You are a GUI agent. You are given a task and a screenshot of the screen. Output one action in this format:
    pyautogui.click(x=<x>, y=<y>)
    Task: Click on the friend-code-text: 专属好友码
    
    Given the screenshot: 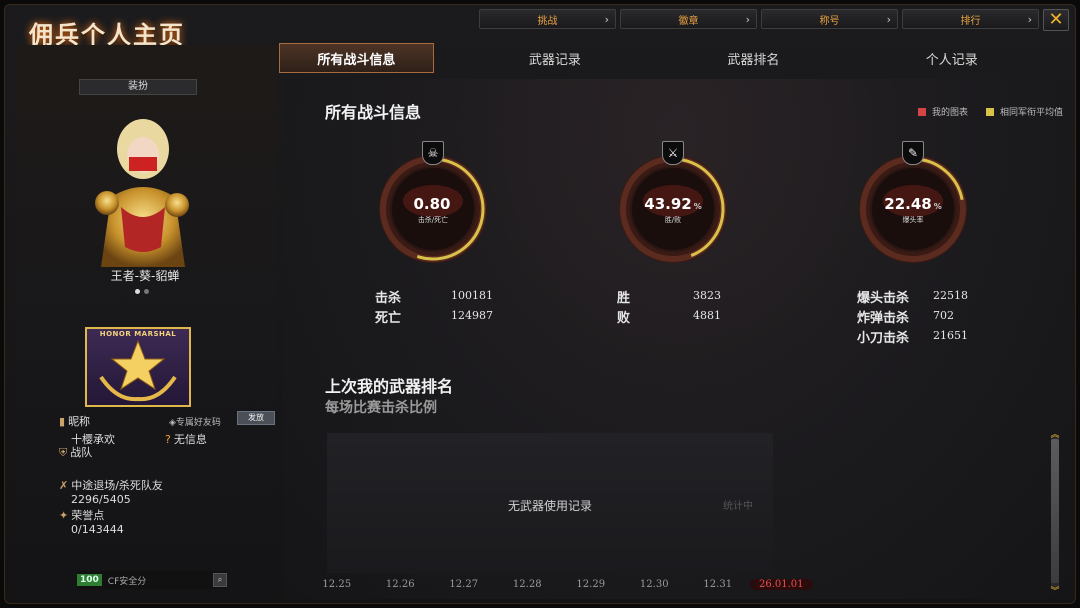 What is the action you would take?
    pyautogui.click(x=198, y=423)
    